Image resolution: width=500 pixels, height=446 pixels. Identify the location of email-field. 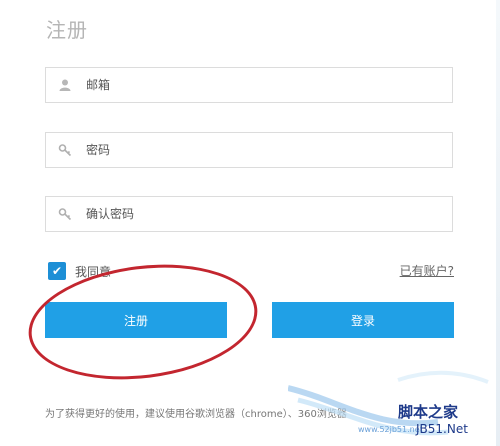
(249, 85).